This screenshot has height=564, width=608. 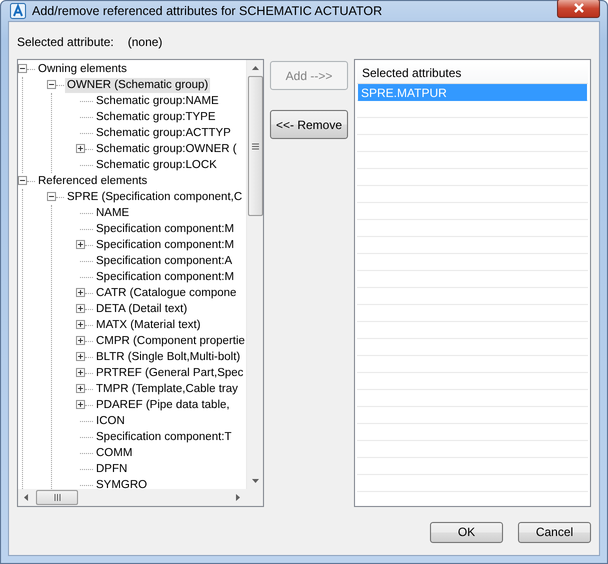 I want to click on tree-item: CMPR (Component propertie, so click(x=170, y=341).